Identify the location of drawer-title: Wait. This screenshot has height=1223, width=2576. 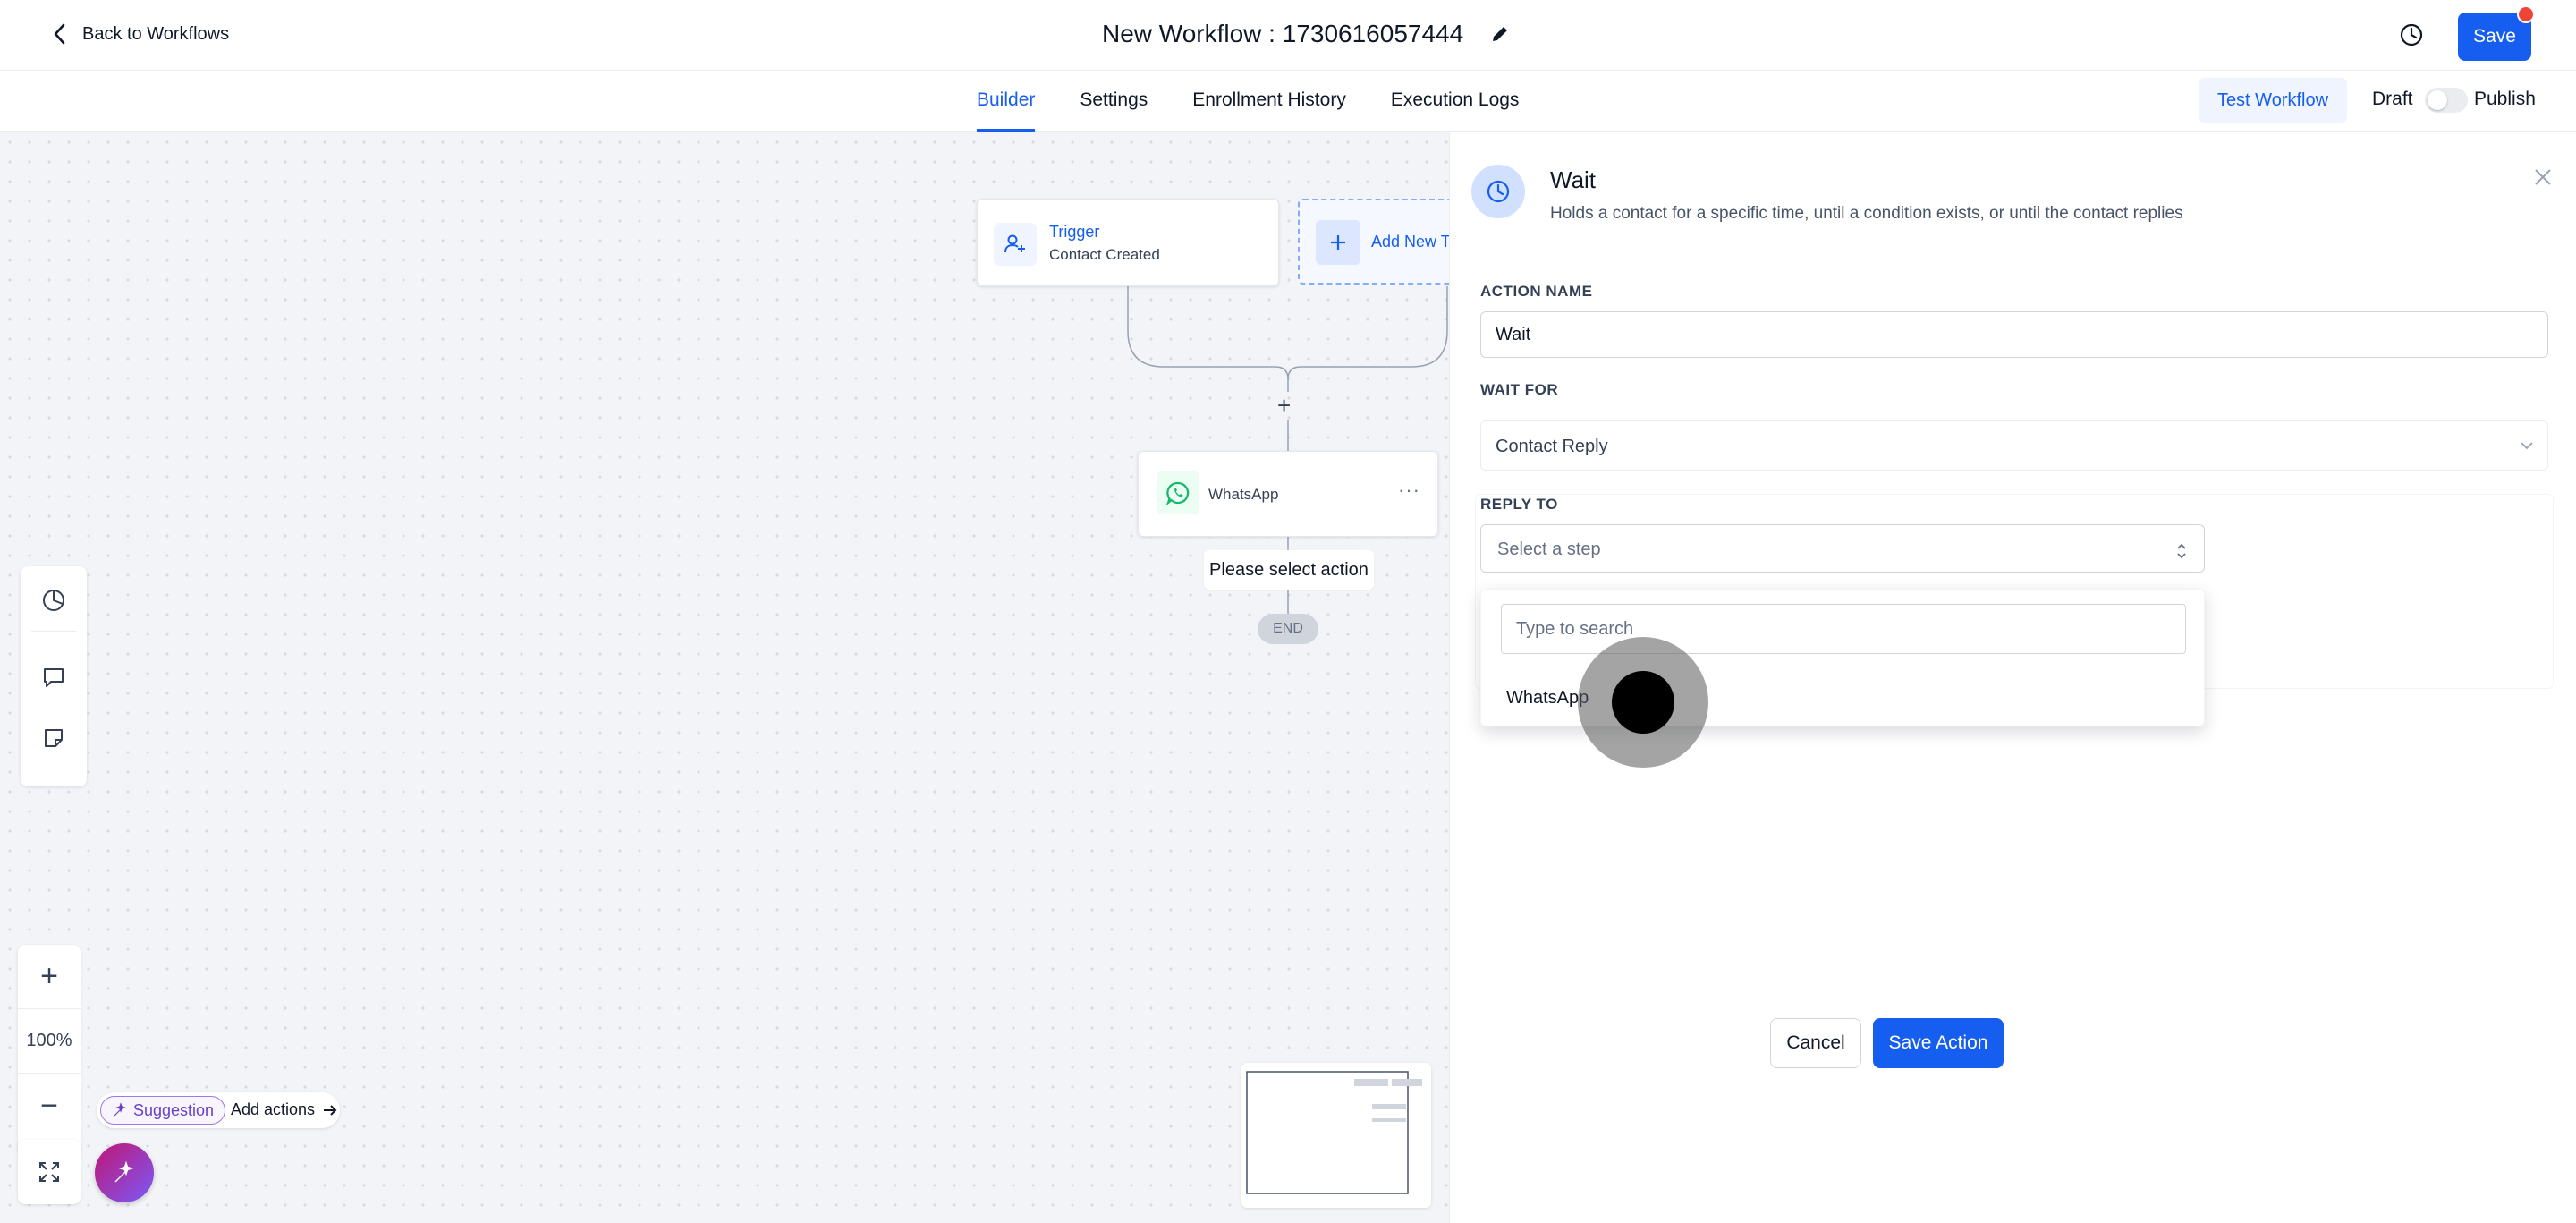
(1573, 179).